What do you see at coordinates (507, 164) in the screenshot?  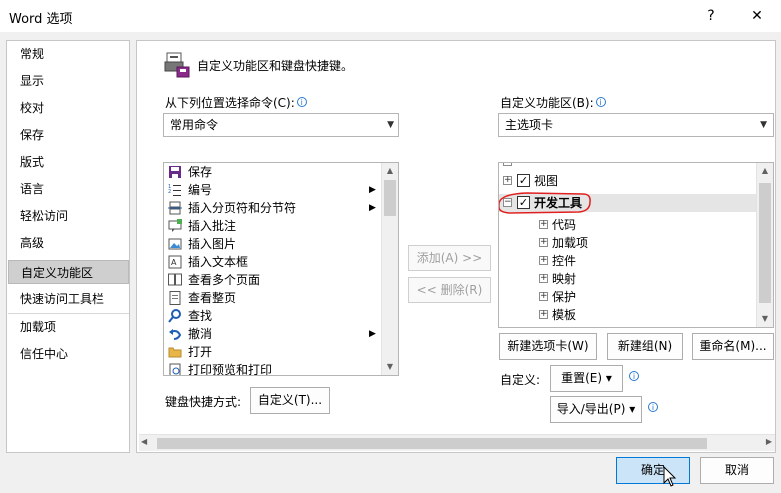 I see `expand-icon` at bounding box center [507, 164].